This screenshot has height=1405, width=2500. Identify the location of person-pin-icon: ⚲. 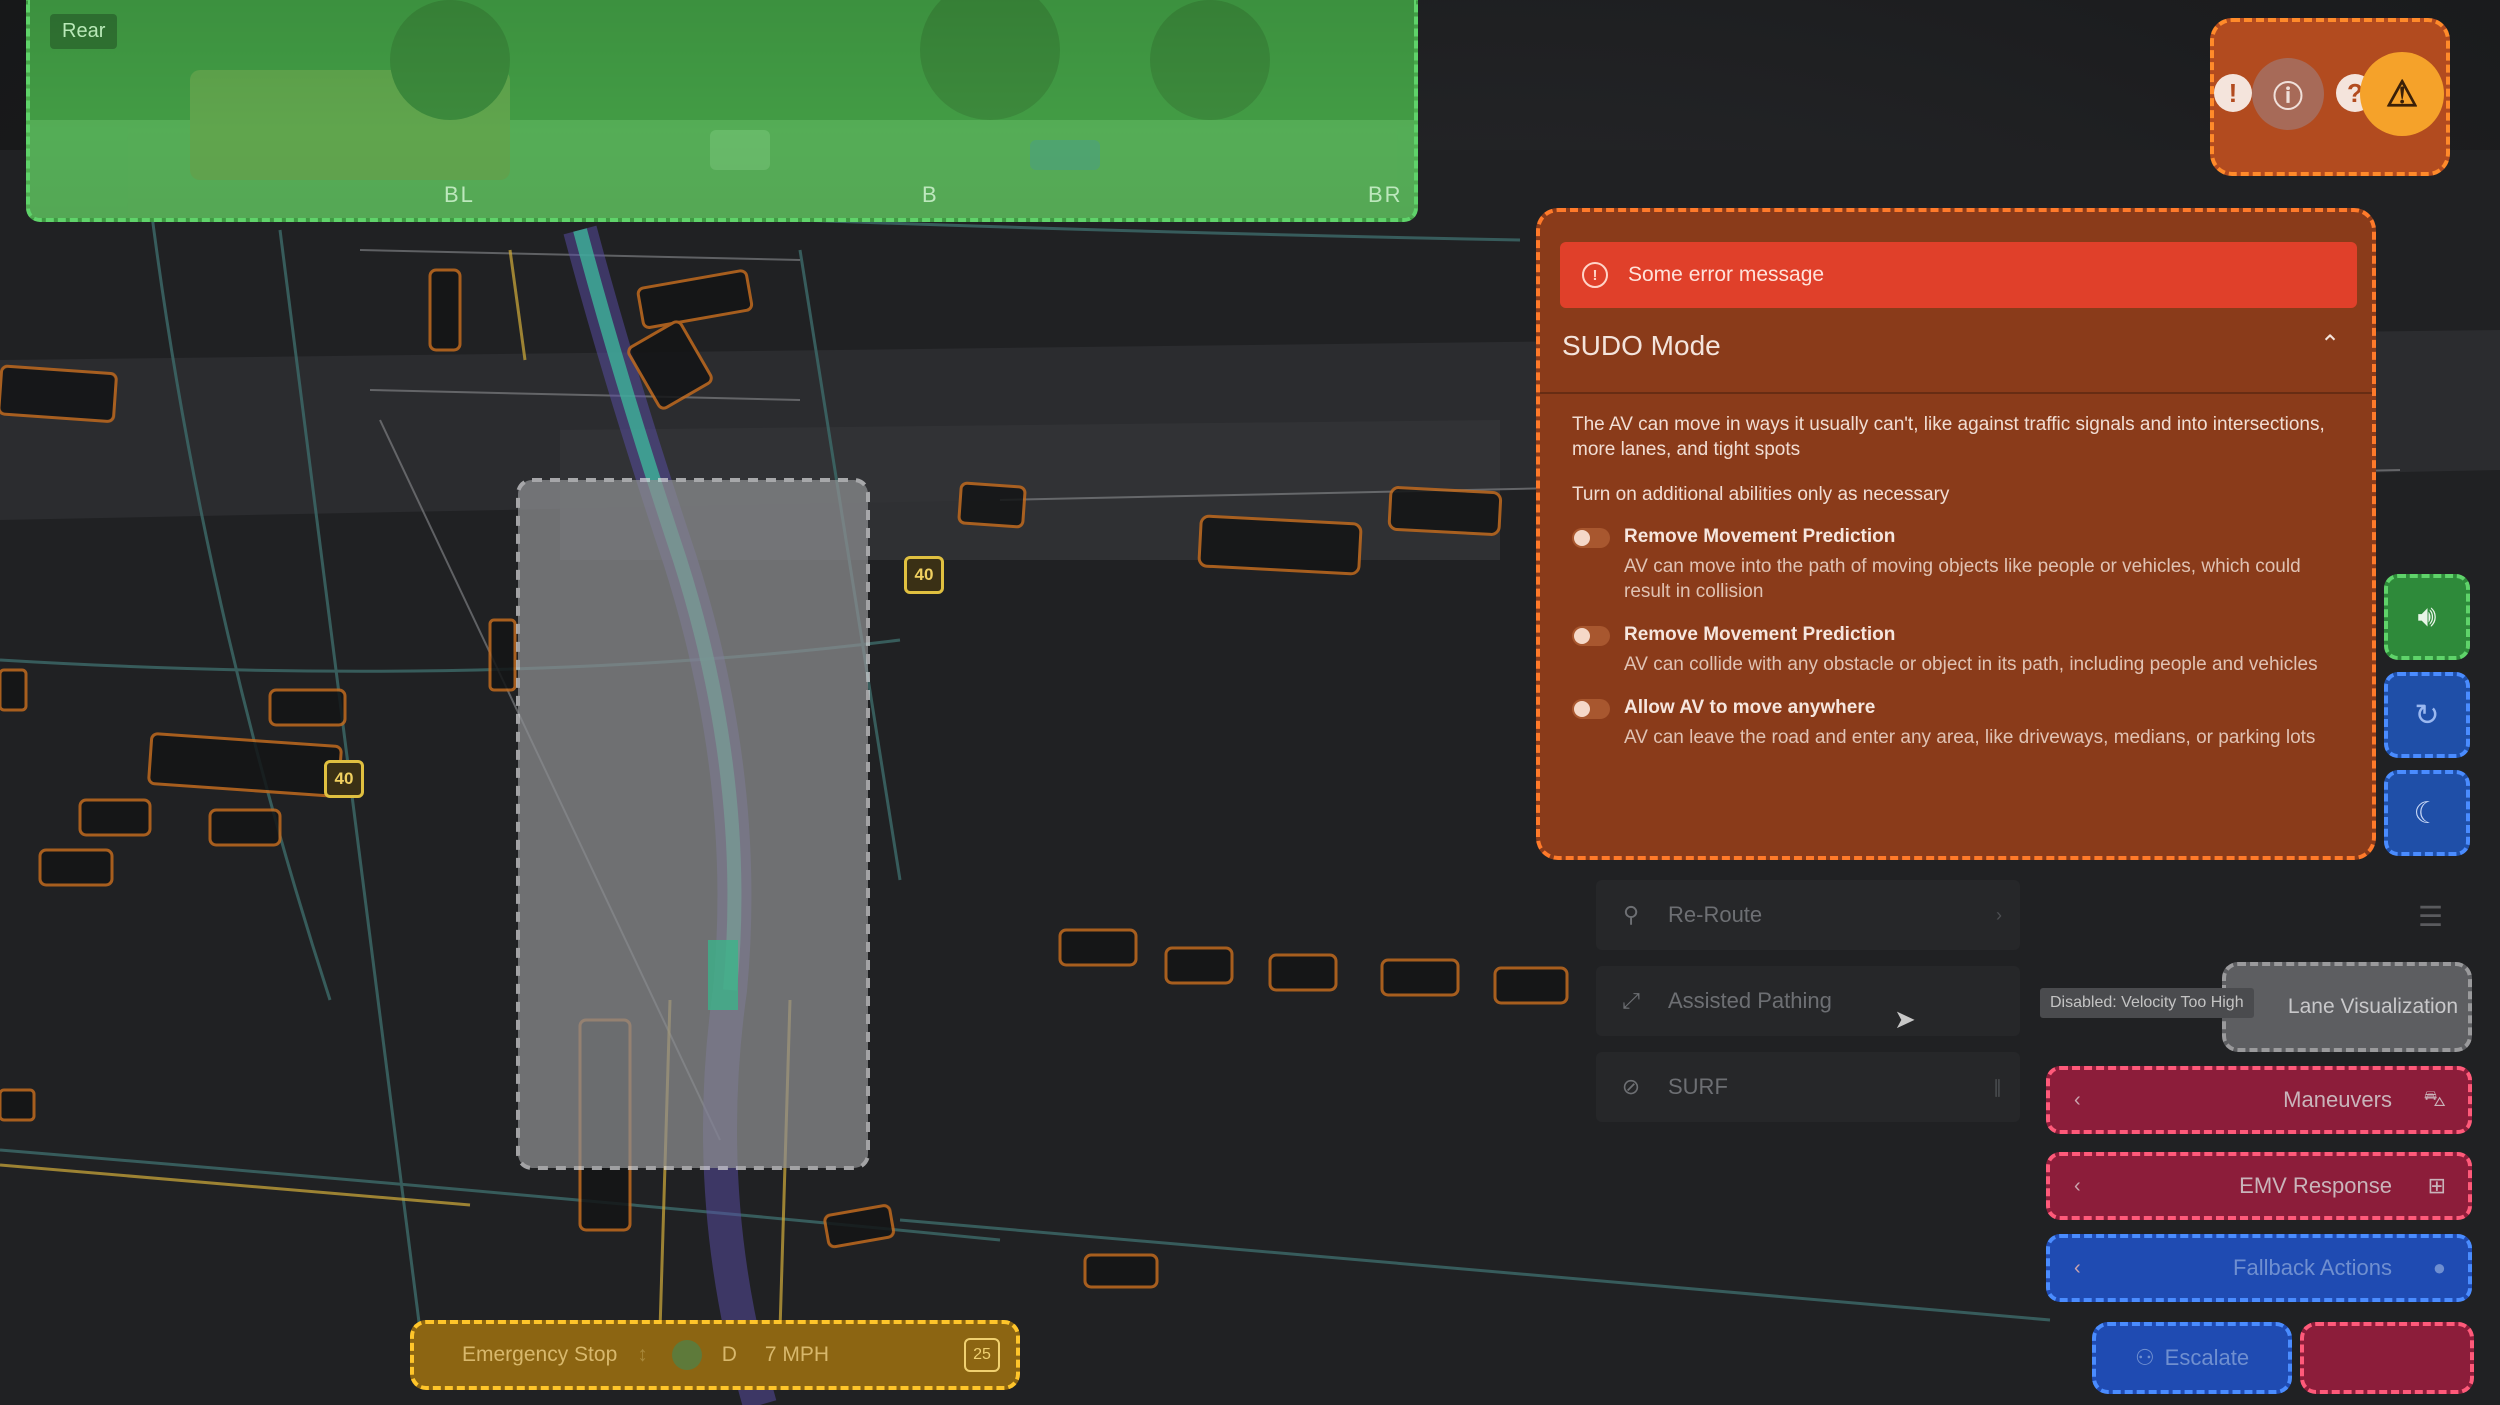
(1631, 914).